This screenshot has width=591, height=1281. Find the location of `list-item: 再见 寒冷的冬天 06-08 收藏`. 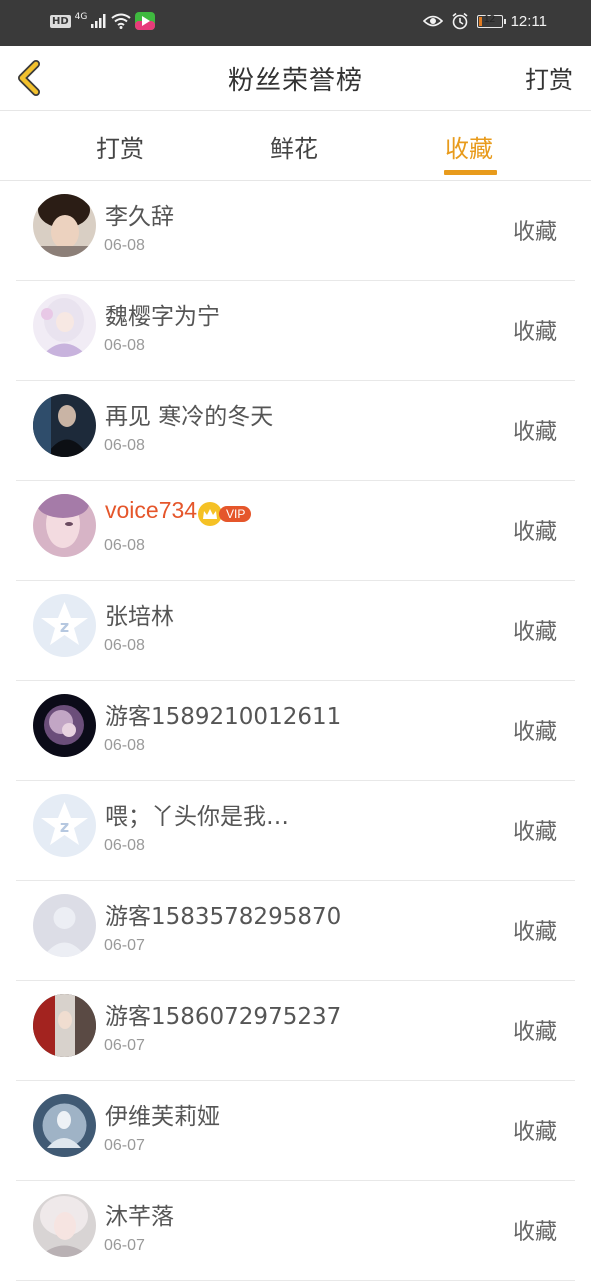

list-item: 再见 寒冷的冬天 06-08 收藏 is located at coordinates (295, 431).